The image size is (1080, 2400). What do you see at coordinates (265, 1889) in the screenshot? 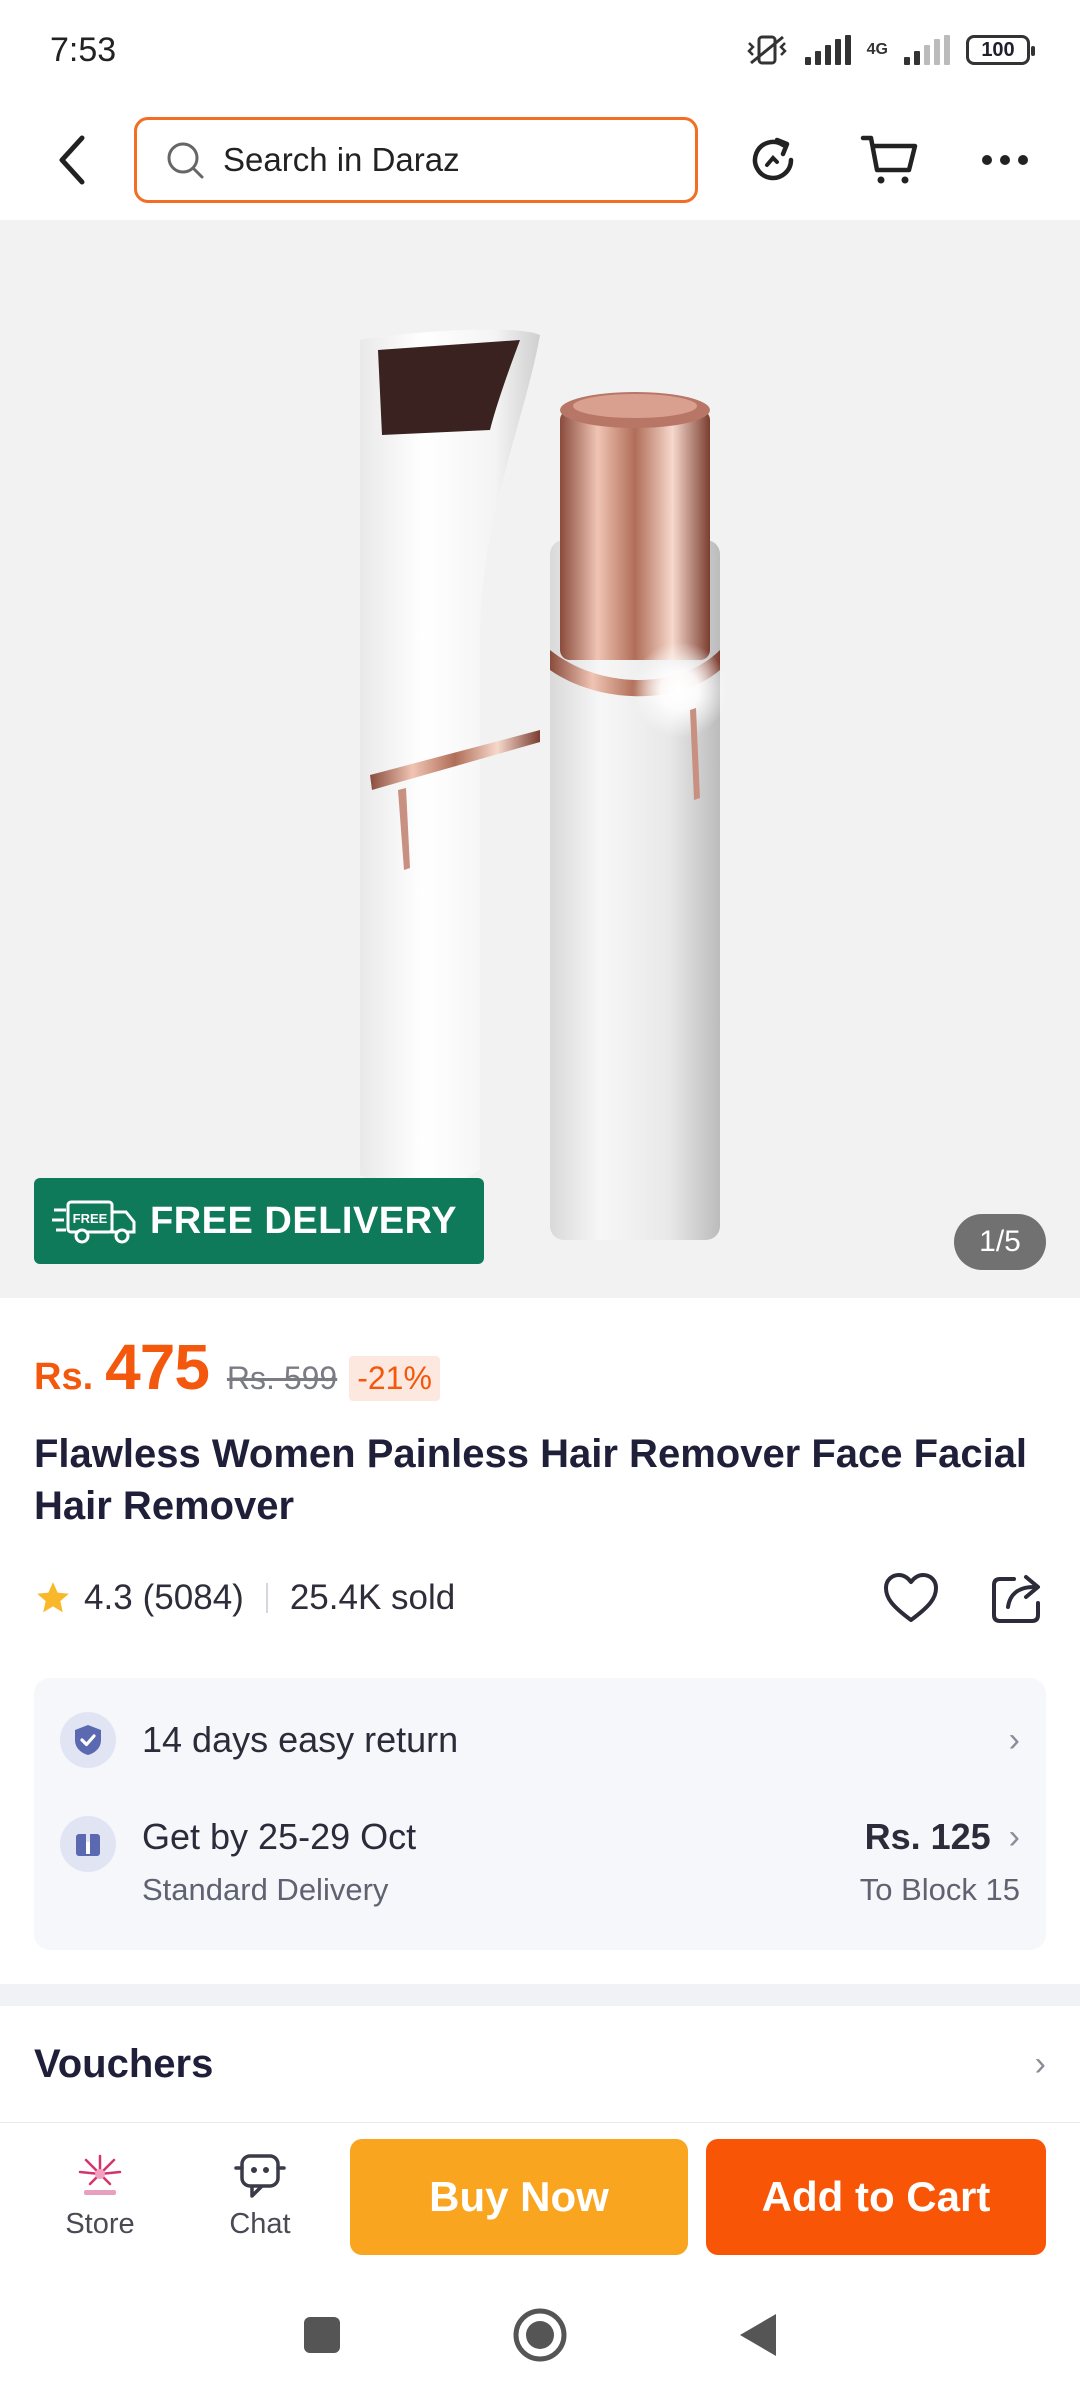
I see `delivery-type: Standard Delivery` at bounding box center [265, 1889].